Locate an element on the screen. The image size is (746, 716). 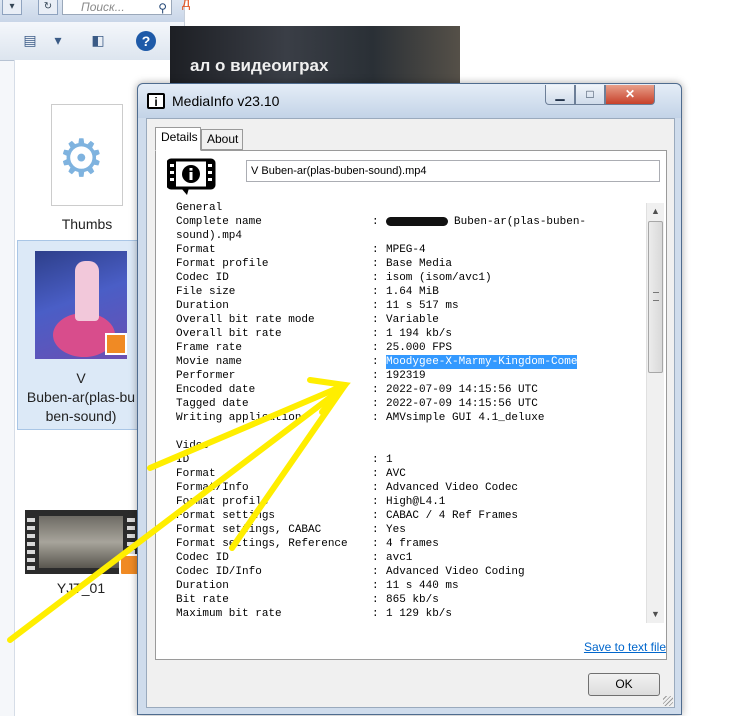
report-value: 1.64 MiB is located at coordinates (412, 292).